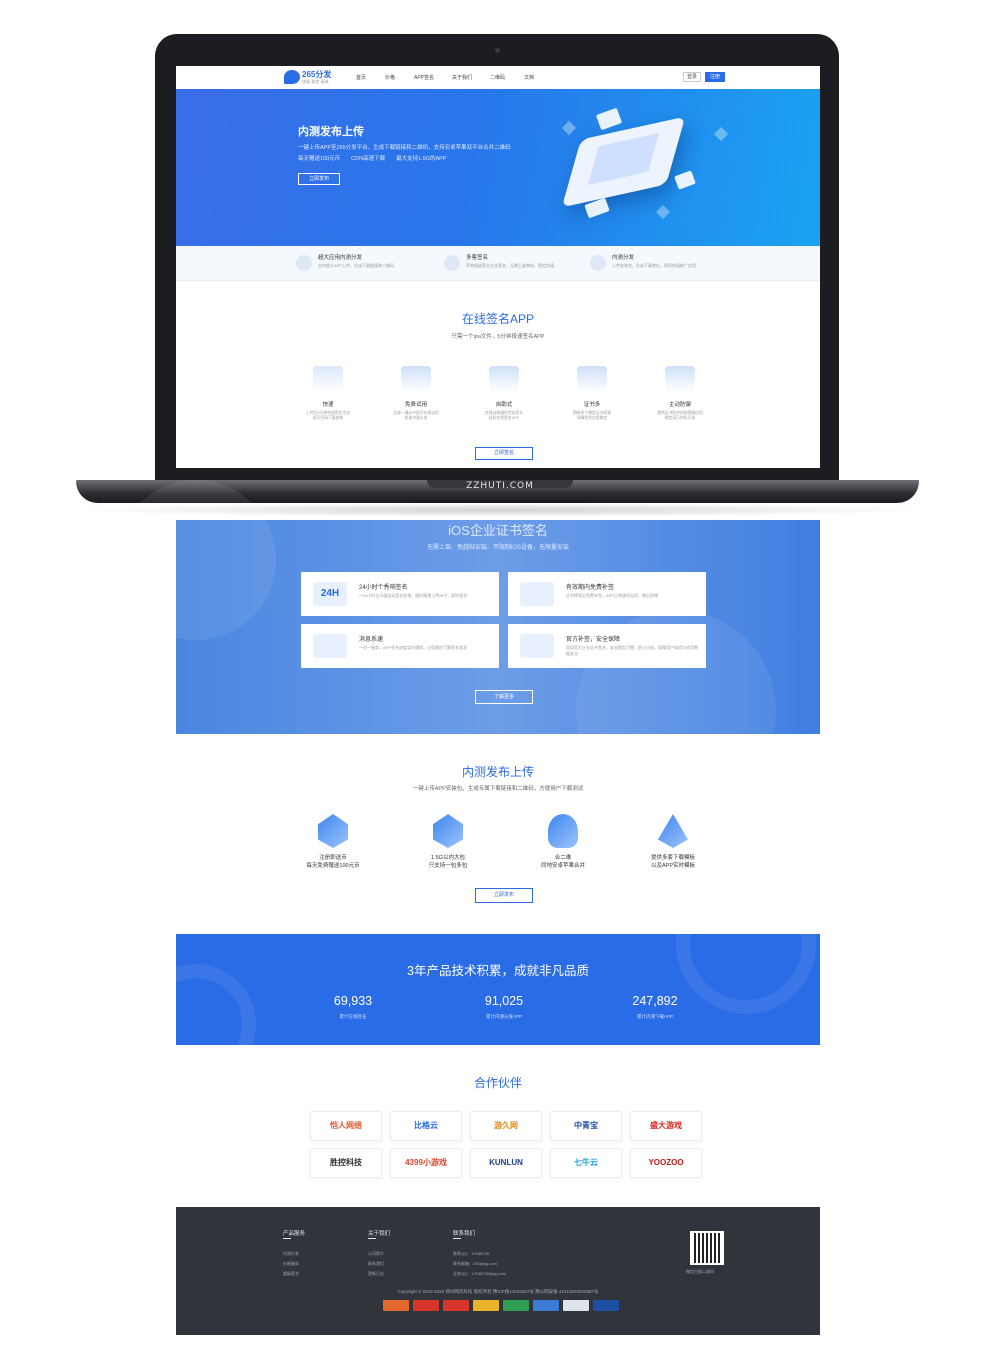 The height and width of the screenshot is (1358, 1000). What do you see at coordinates (415, 405) in the screenshot?
I see `sign-feature-title: 免费试用` at bounding box center [415, 405].